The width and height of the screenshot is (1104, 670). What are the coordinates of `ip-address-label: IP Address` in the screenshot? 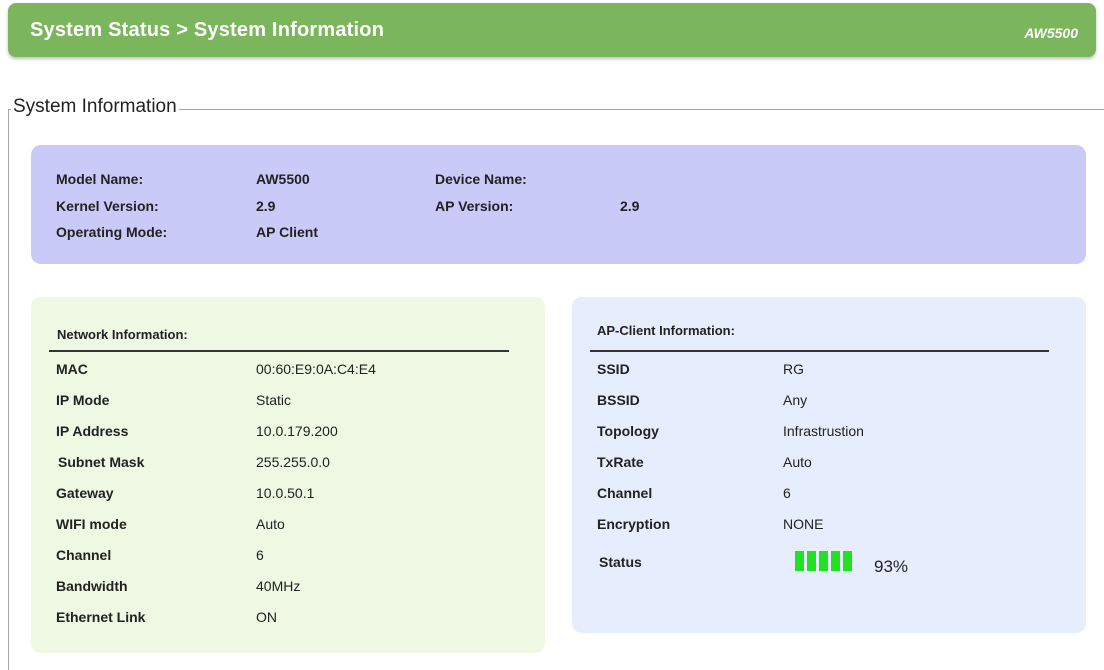 It's located at (92, 431).